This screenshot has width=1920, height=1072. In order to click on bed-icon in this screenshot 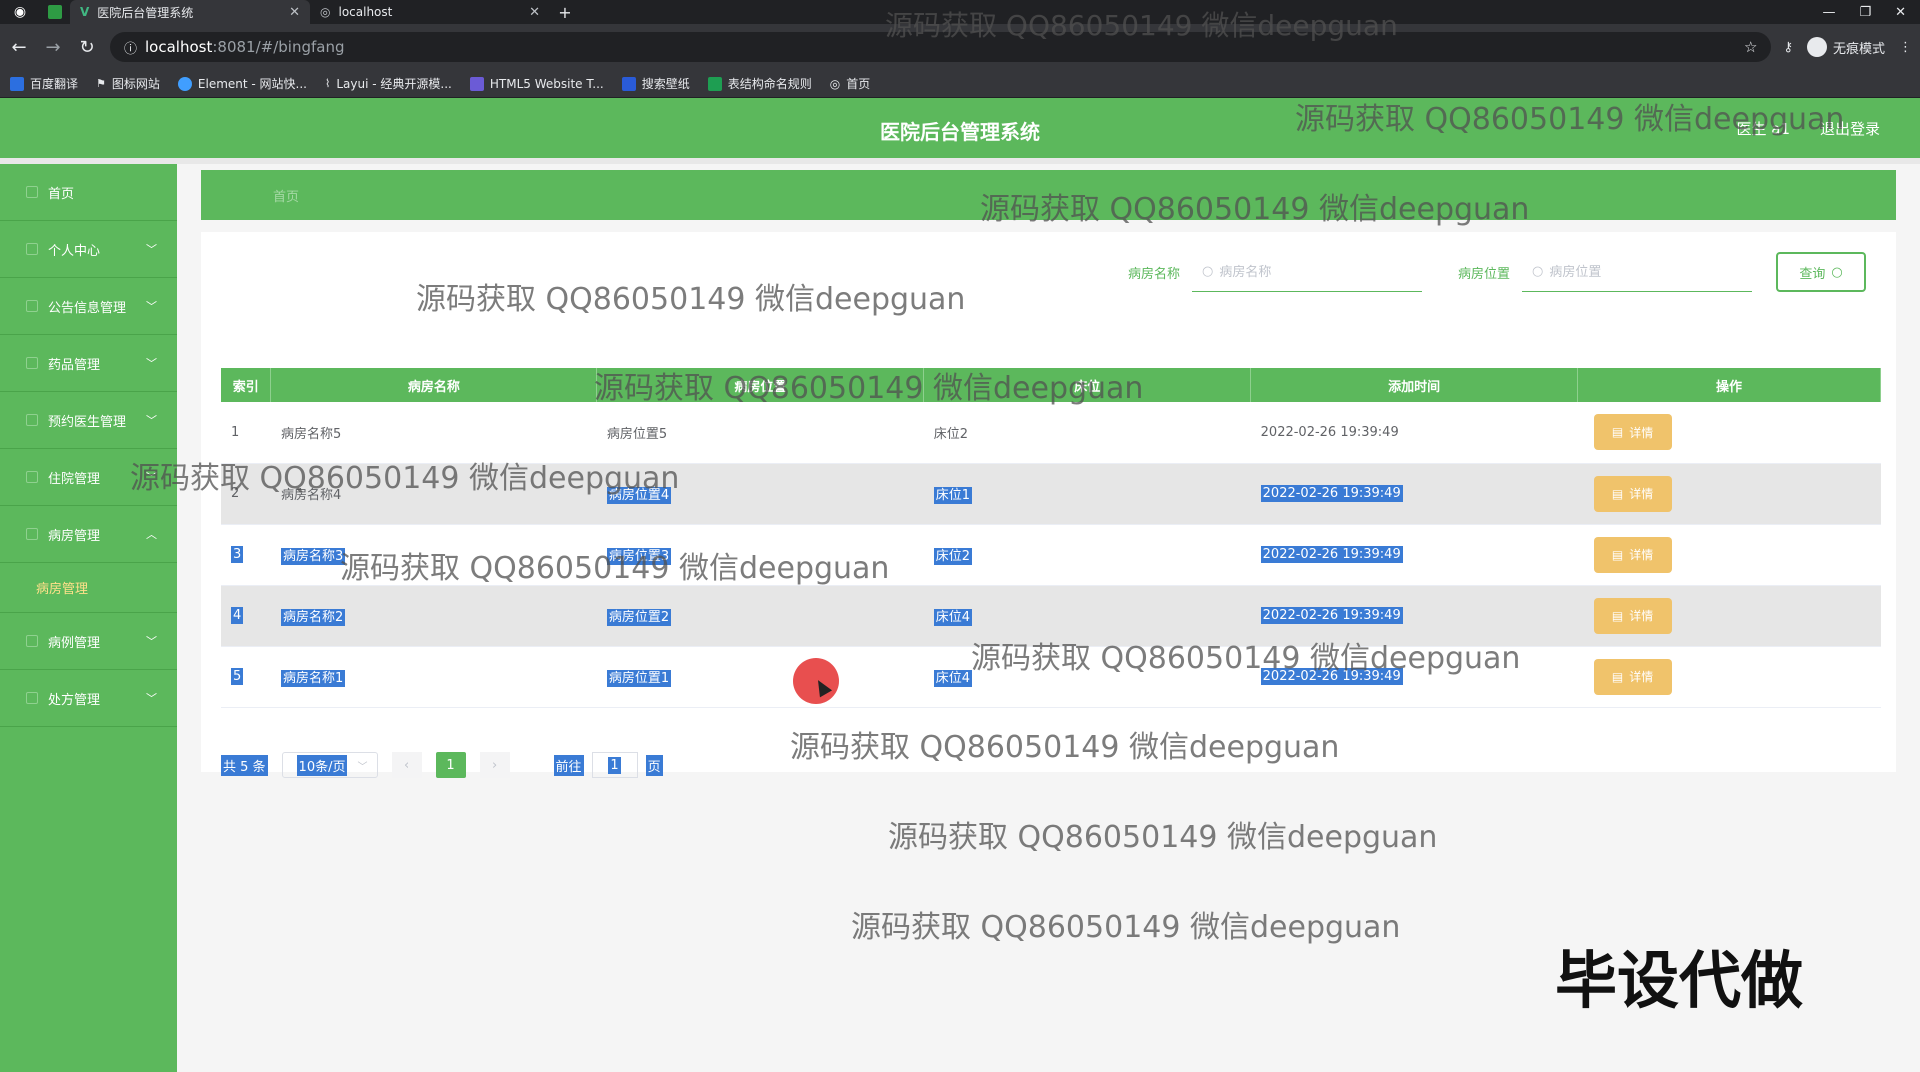, I will do `click(32, 477)`.